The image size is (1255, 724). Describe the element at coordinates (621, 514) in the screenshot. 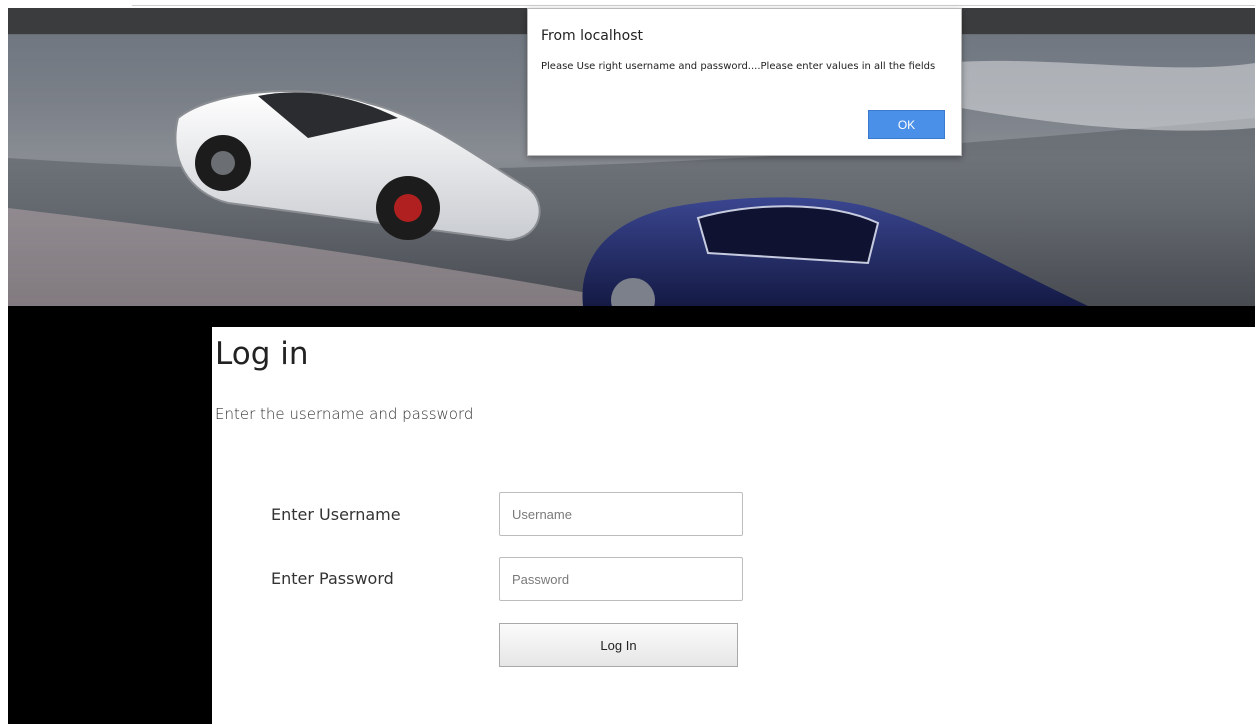

I see `username-input` at that location.